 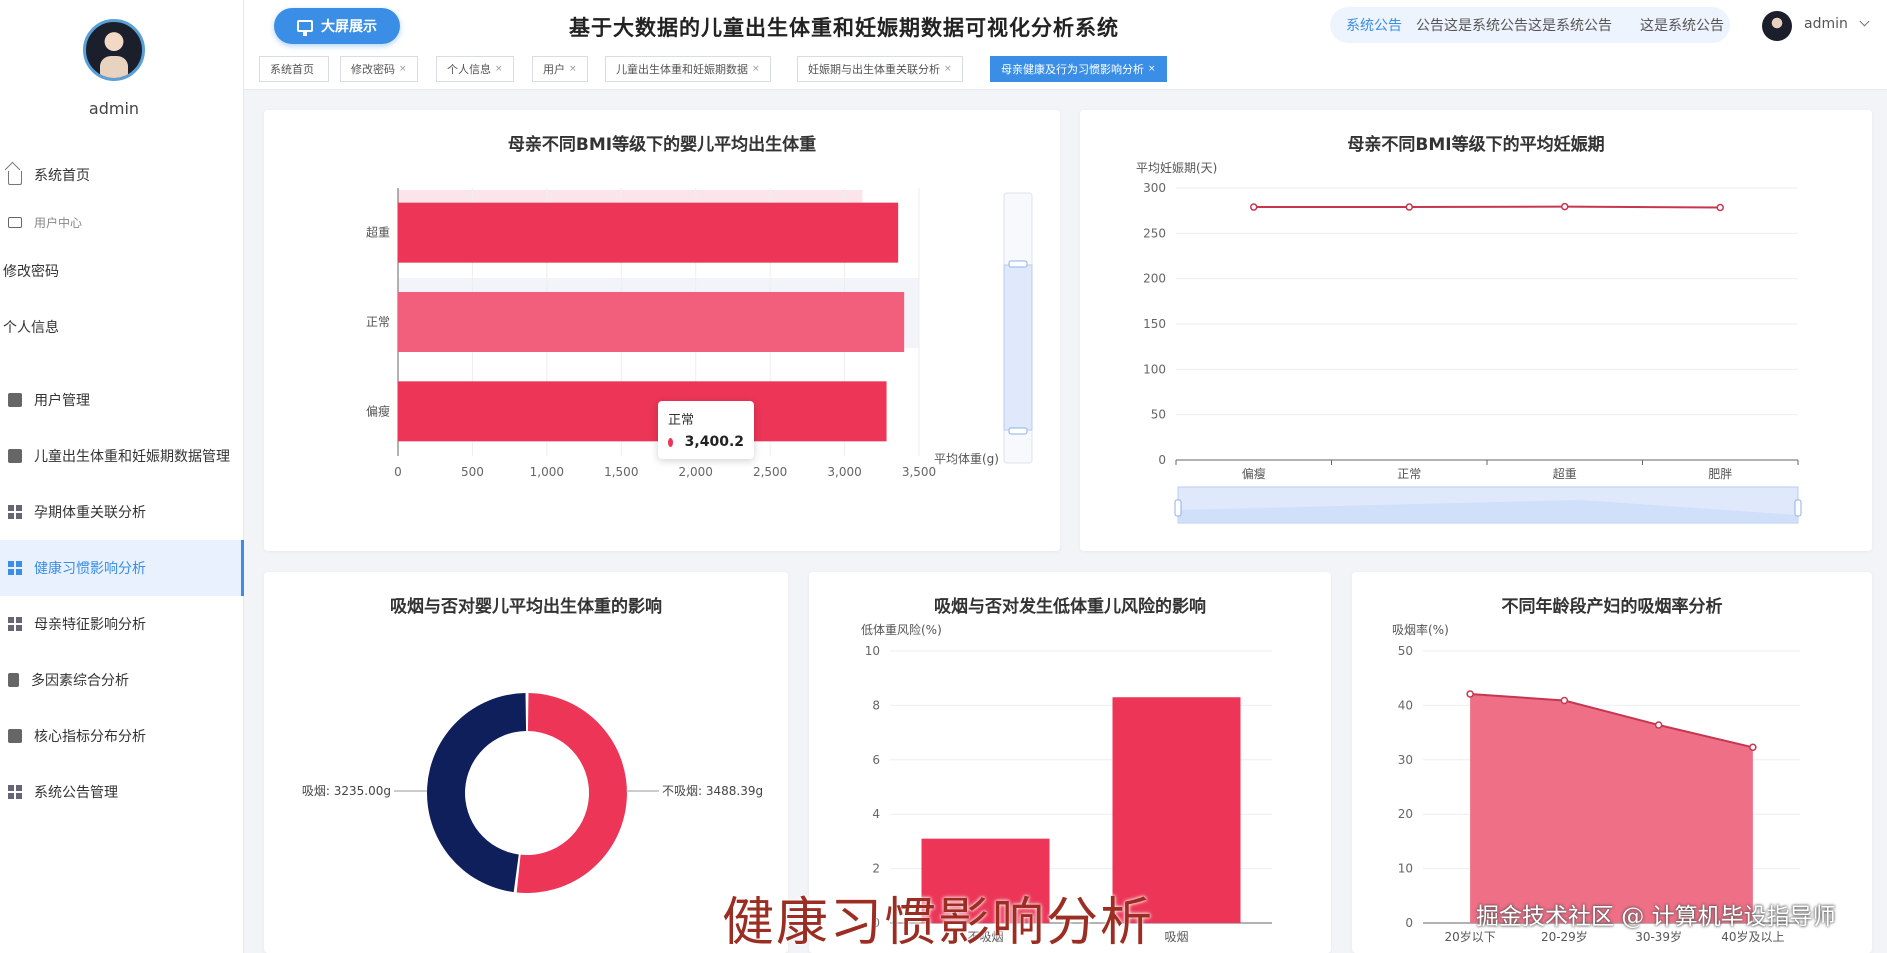 I want to click on tab-users: 用户 ×, so click(x=560, y=69).